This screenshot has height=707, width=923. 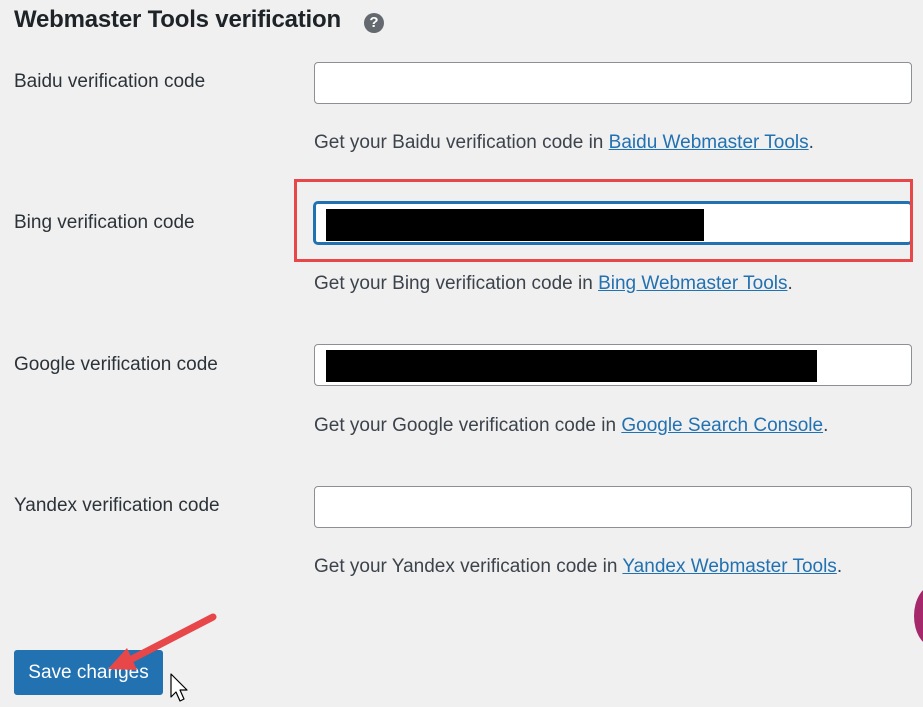 I want to click on annotation-overlay, so click(x=162, y=657).